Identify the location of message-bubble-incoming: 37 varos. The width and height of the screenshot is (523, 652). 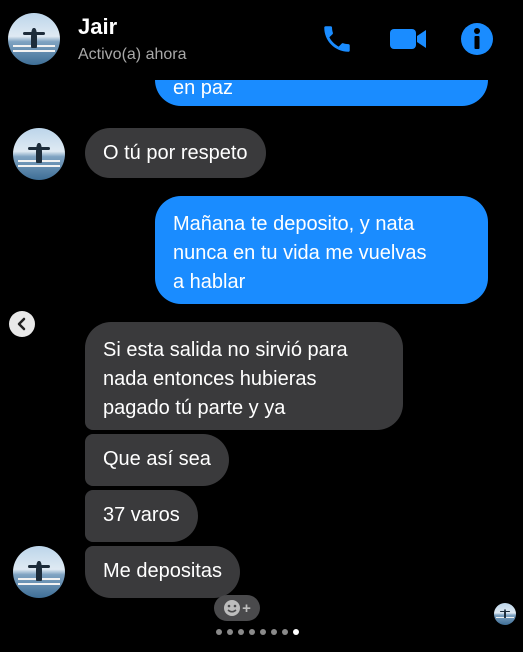
(141, 516).